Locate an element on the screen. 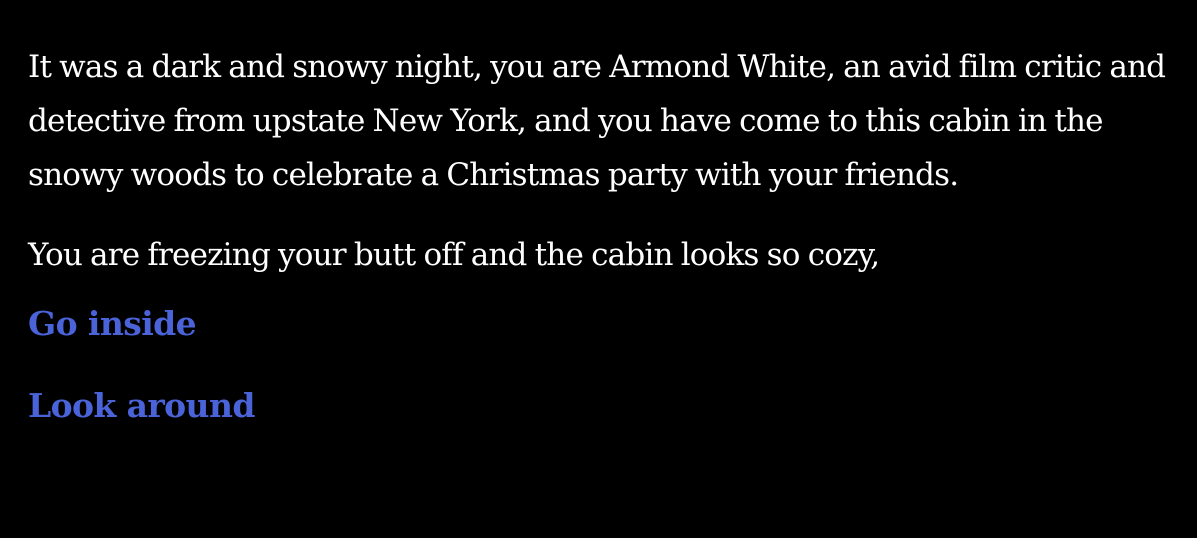 The image size is (1197, 538). choice-go-inside-link: Go inside is located at coordinates (112, 324).